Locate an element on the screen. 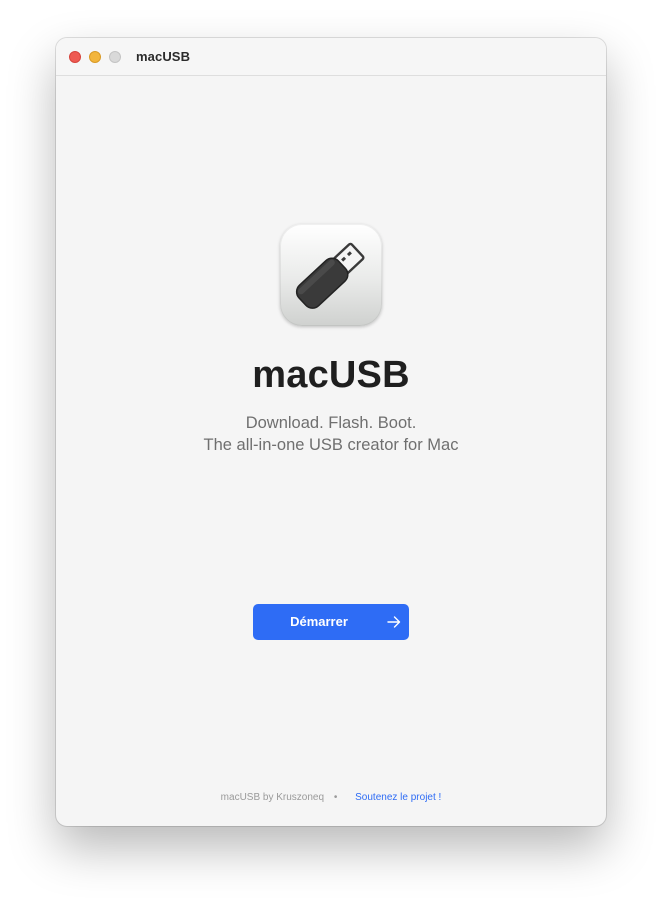  title-bar: macUSB is located at coordinates (331, 57).